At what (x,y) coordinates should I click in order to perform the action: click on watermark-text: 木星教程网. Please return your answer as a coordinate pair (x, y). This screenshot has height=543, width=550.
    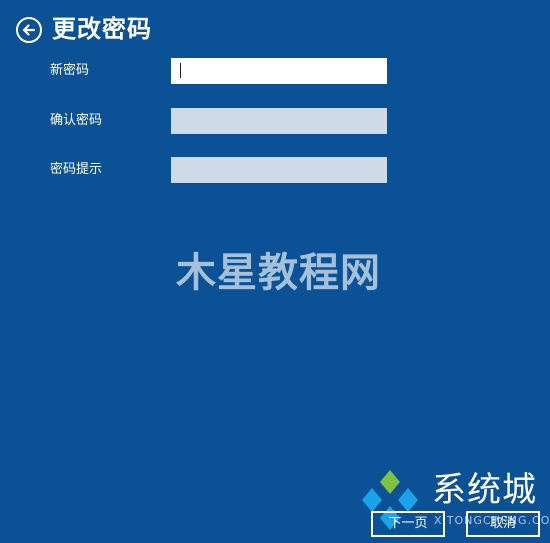
    Looking at the image, I should click on (278, 273).